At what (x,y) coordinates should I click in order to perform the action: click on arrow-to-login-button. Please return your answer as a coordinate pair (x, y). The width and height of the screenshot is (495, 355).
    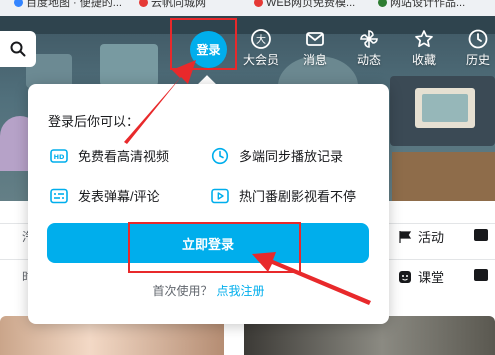
    Looking at the image, I should click on (311, 278).